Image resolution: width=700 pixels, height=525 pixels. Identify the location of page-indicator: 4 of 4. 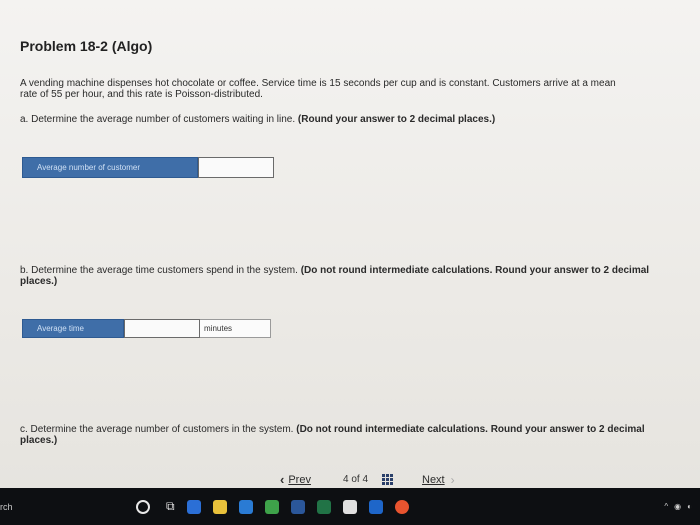
(355, 479).